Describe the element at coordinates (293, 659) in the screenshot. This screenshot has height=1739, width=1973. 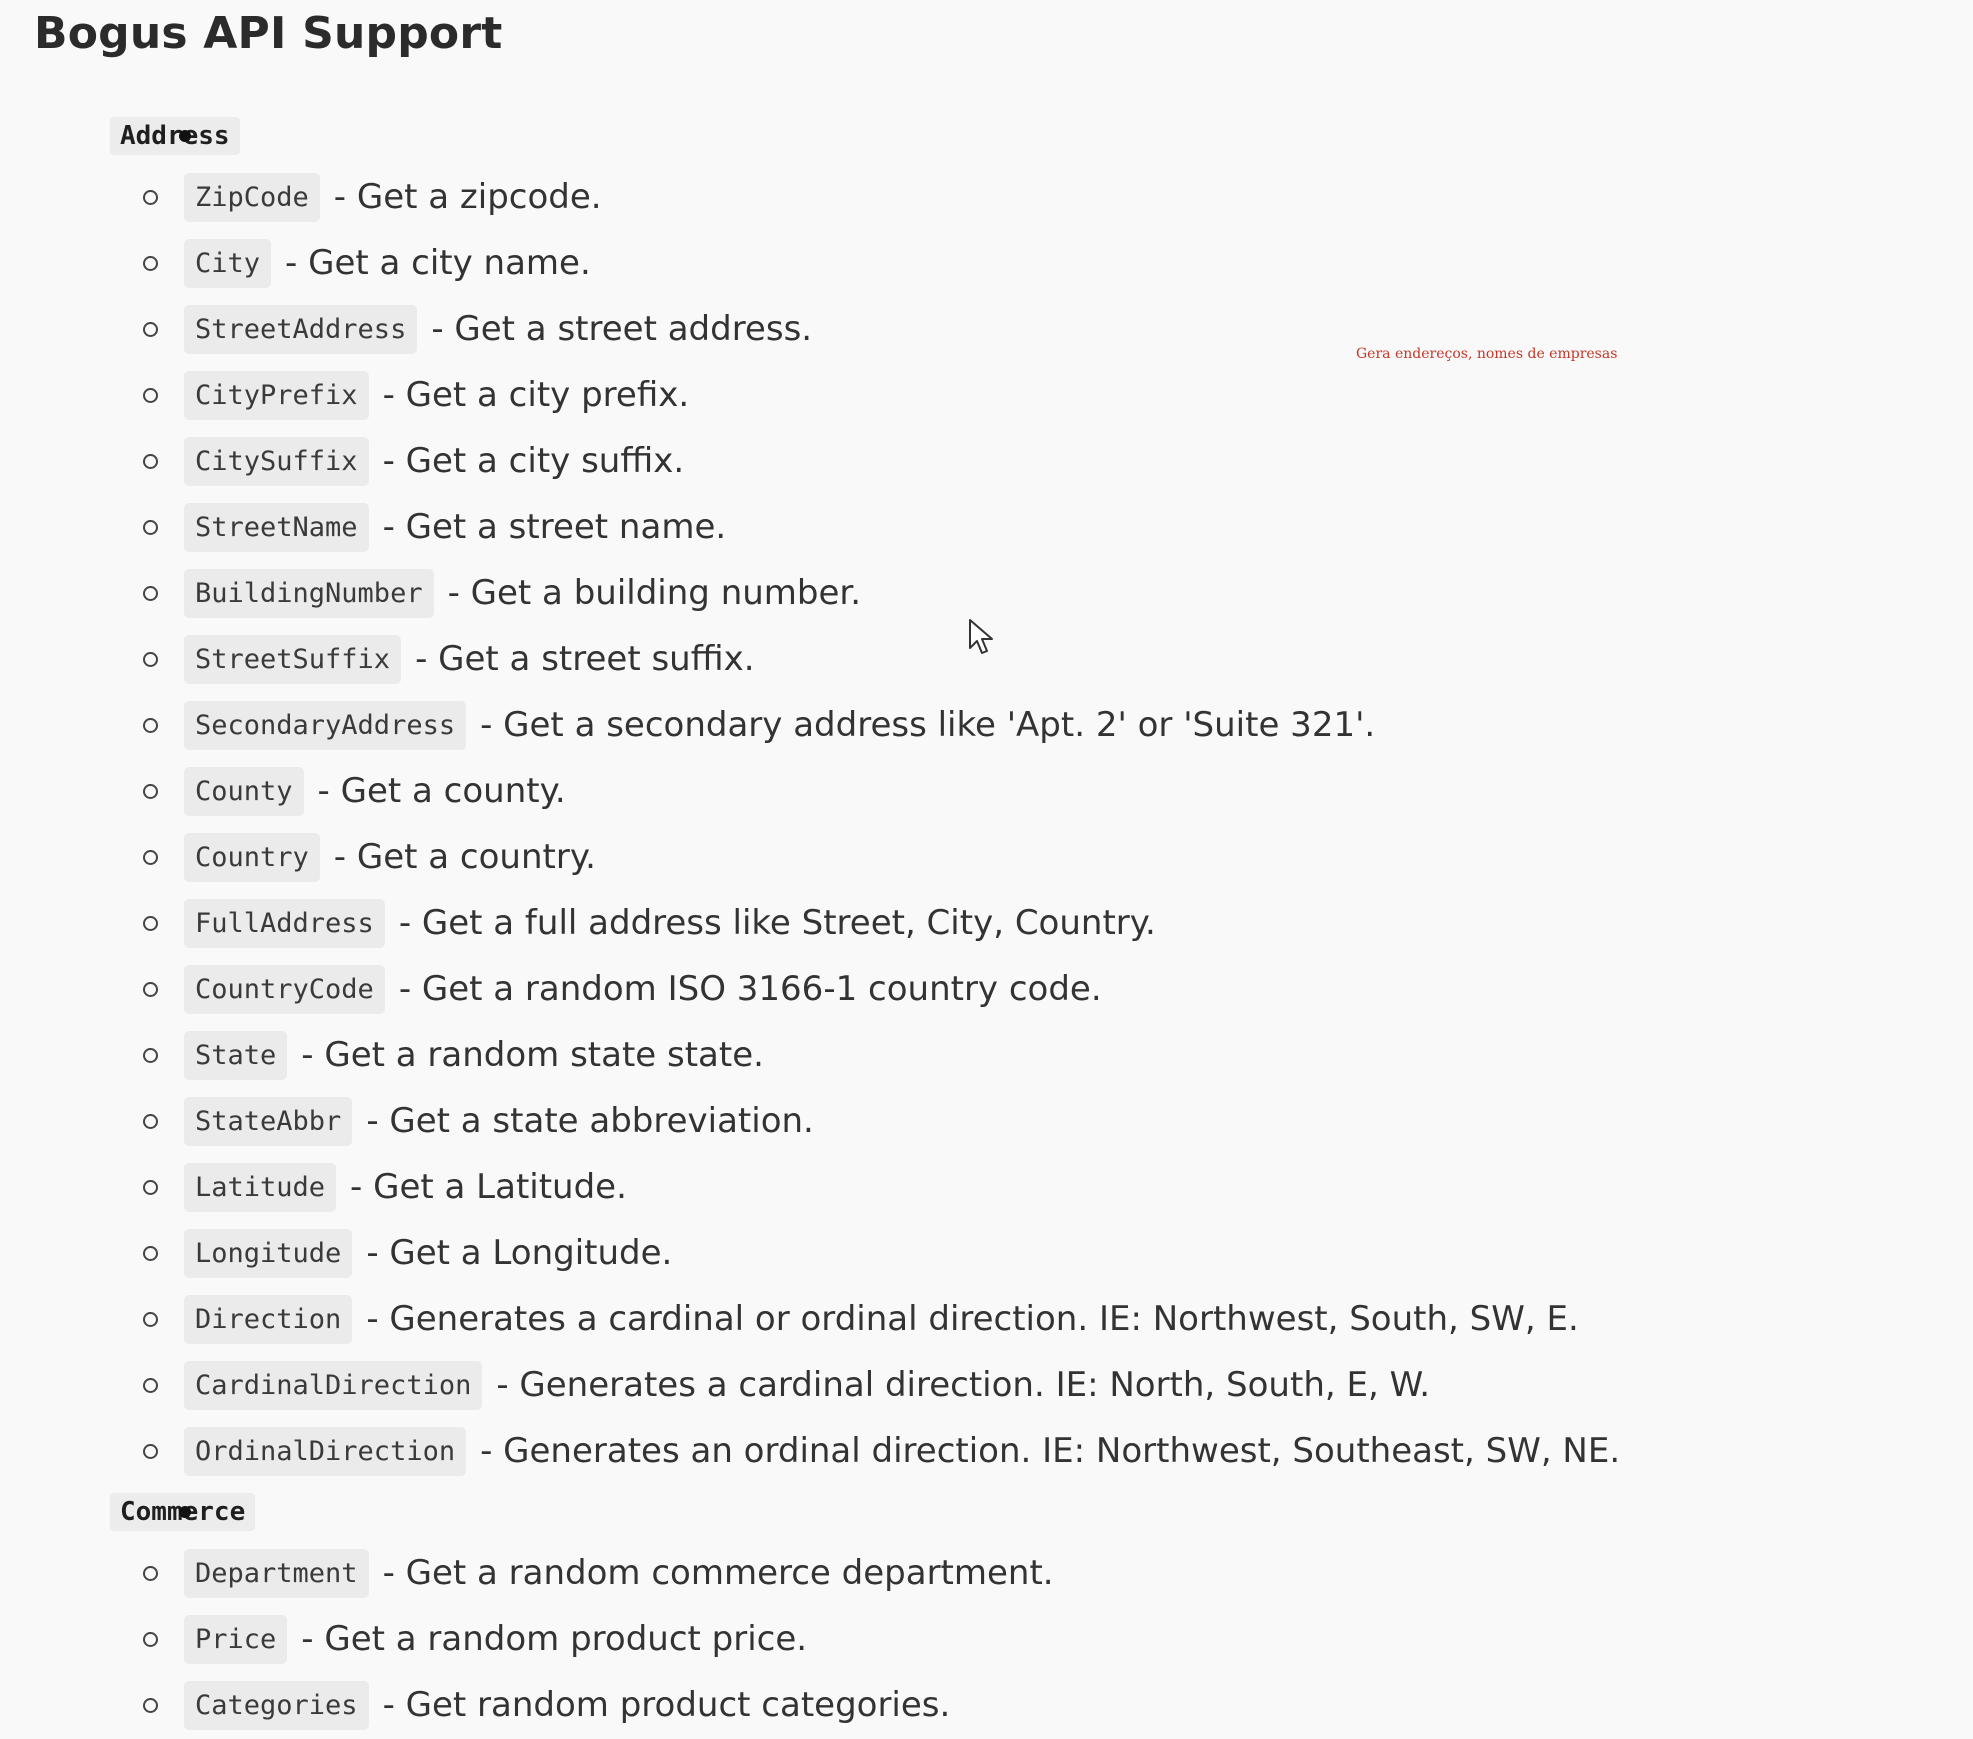
I see `method-name: StreetSuffix` at that location.